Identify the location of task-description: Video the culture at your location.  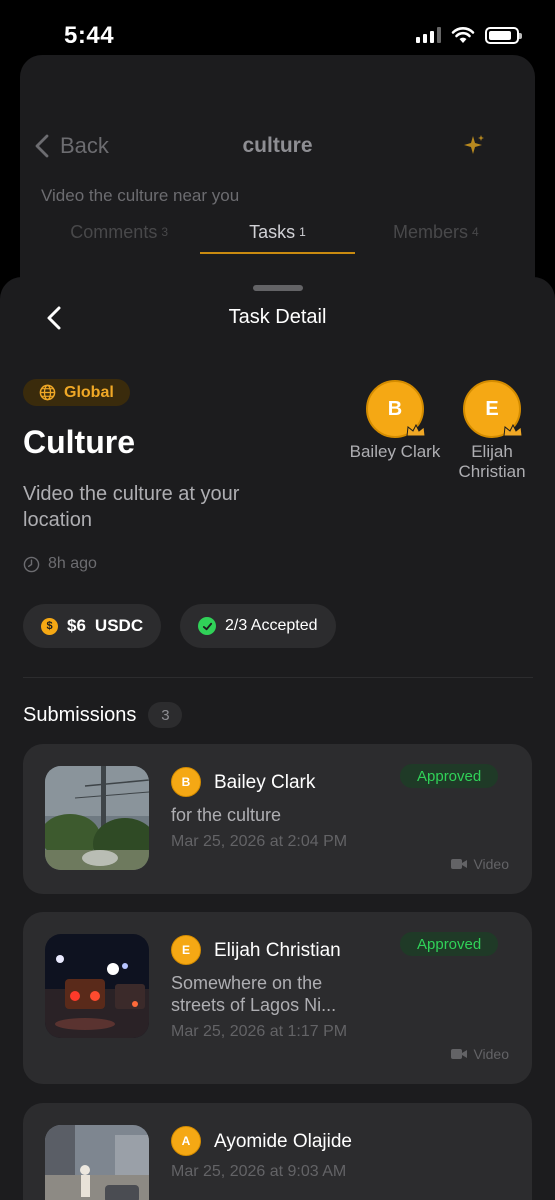
(131, 507).